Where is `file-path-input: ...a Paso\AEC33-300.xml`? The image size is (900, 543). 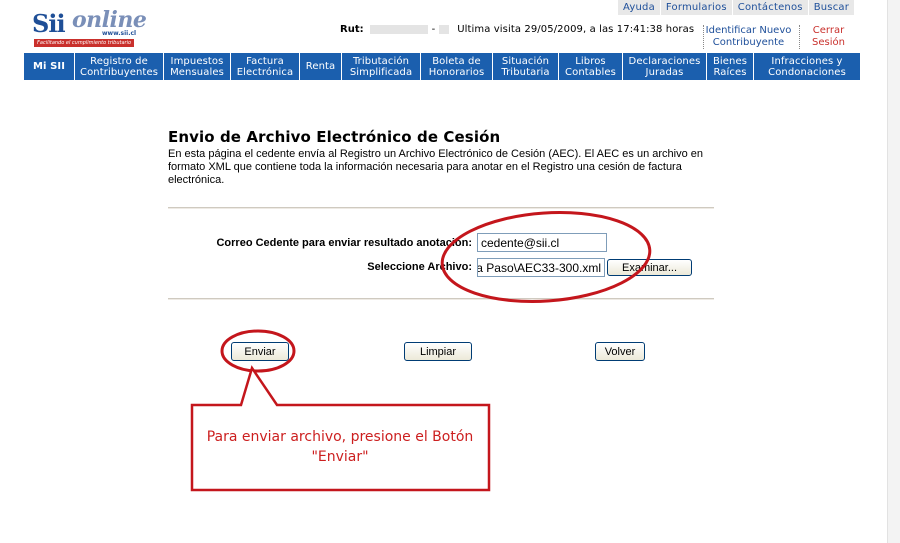
file-path-input: ...a Paso\AEC33-300.xml is located at coordinates (541, 267).